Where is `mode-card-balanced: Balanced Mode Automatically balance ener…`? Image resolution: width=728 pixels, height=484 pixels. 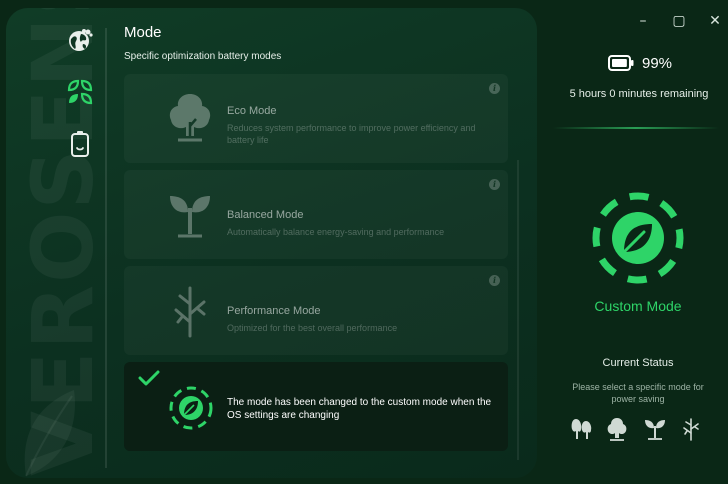 mode-card-balanced: Balanced Mode Automatically balance ener… is located at coordinates (316, 214).